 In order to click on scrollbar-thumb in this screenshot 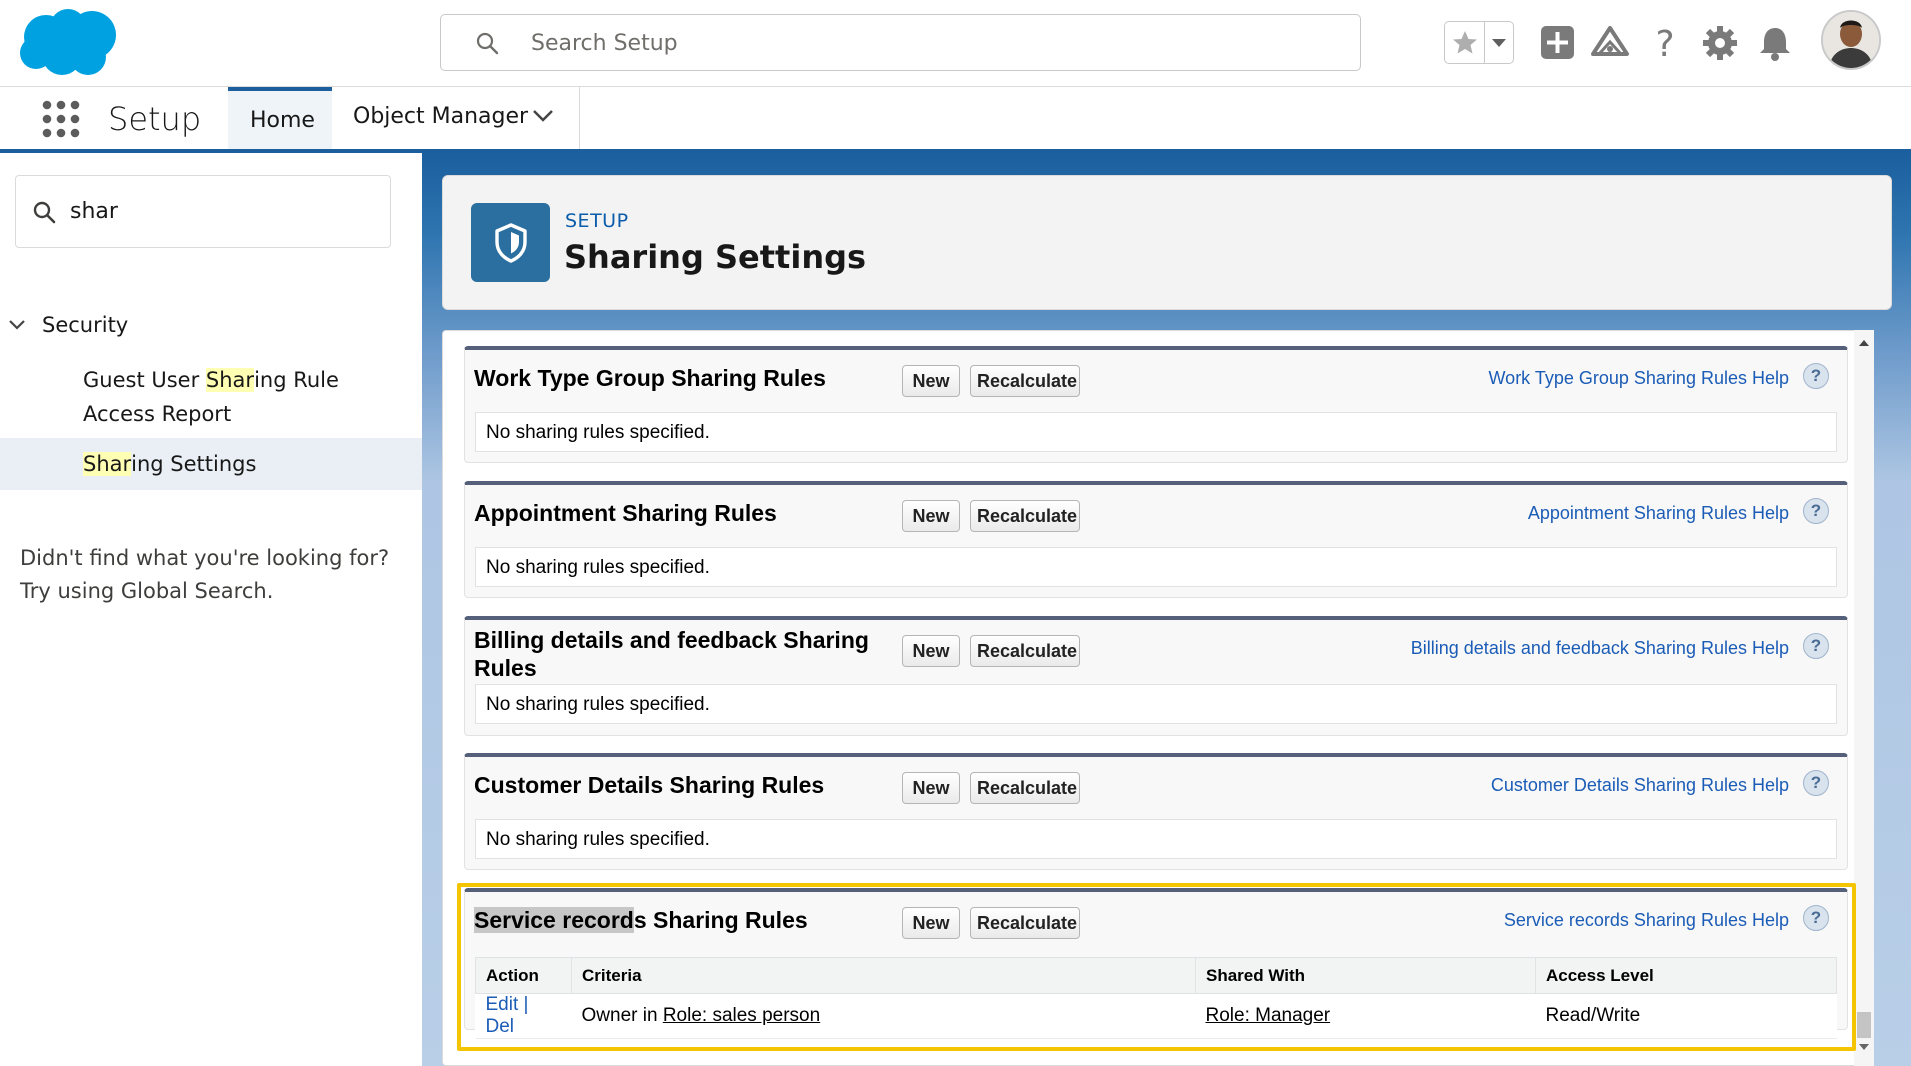, I will do `click(1864, 1025)`.